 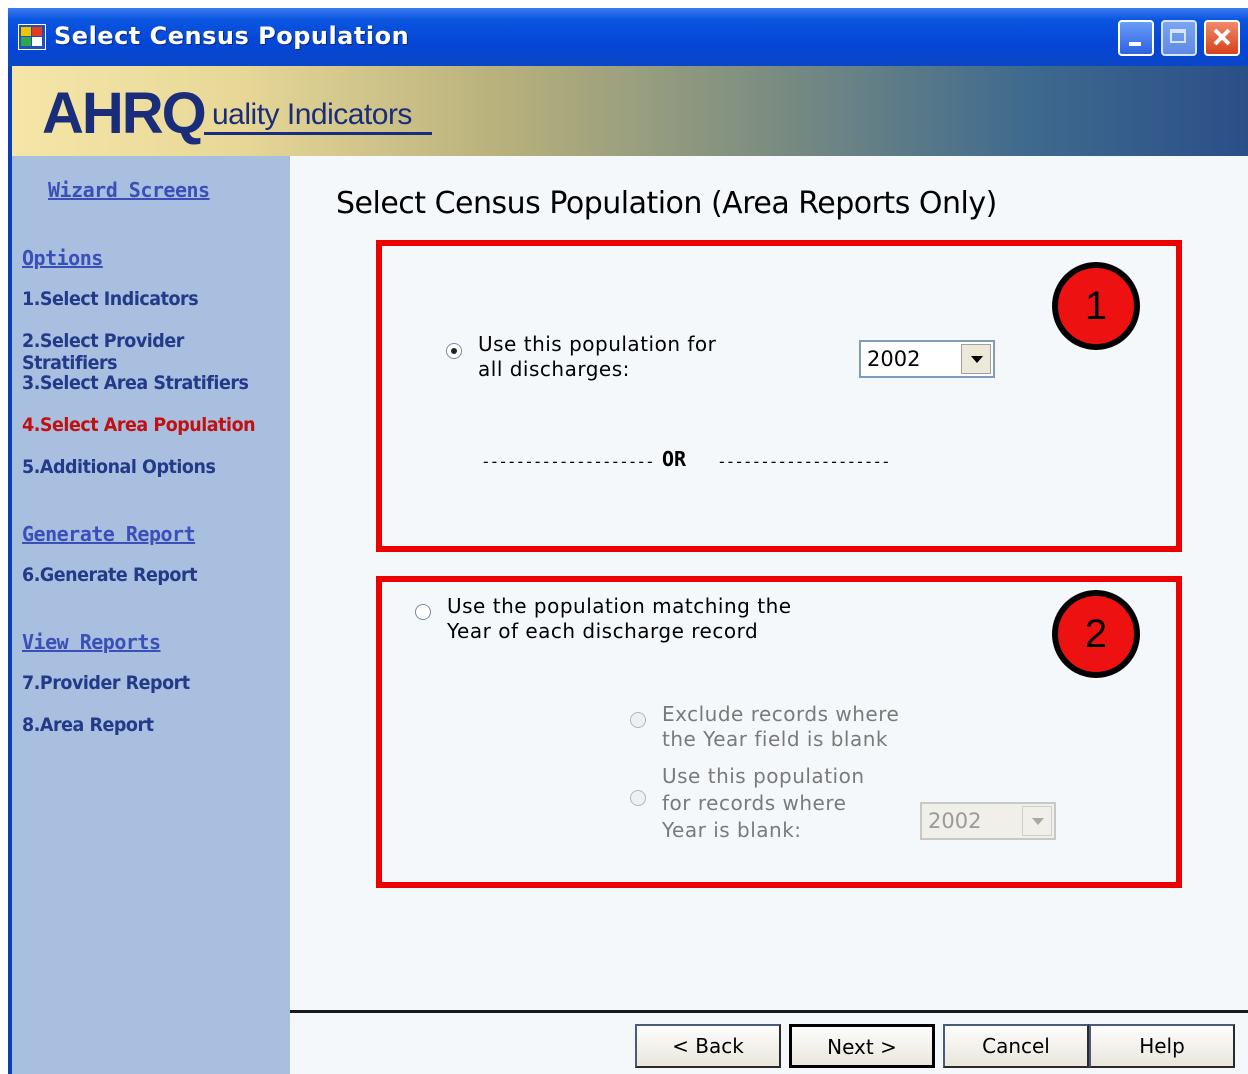 I want to click on sidebar-item-additional-options: 5.Additional Options, so click(x=119, y=467).